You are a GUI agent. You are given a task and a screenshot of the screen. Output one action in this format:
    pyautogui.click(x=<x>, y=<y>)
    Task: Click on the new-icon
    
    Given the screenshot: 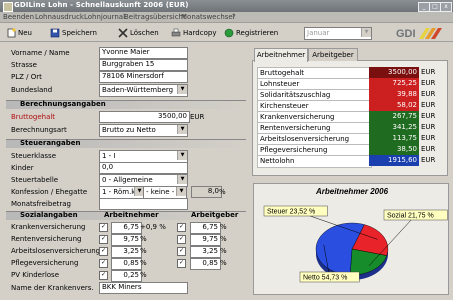 What is the action you would take?
    pyautogui.click(x=11, y=33)
    